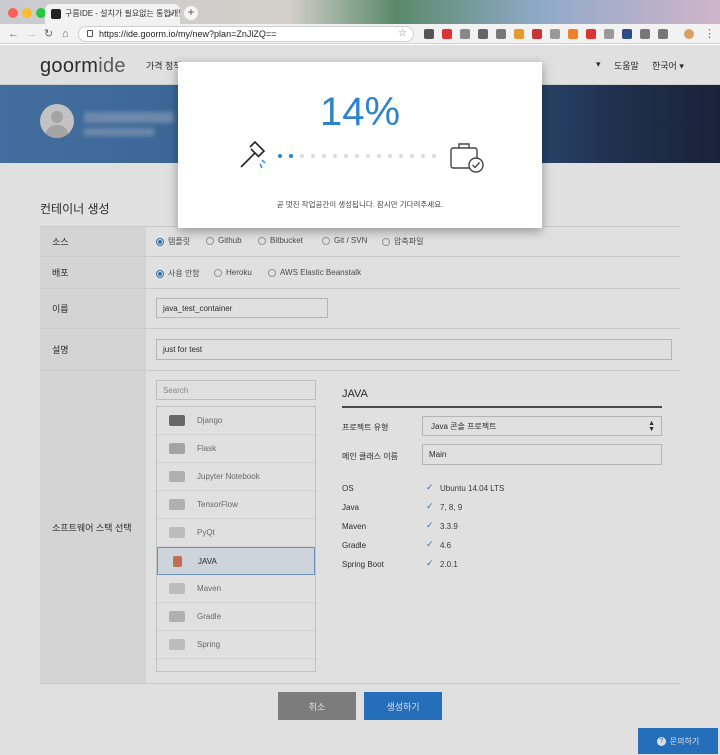  What do you see at coordinates (360, 145) in the screenshot?
I see `progress-modal: 14% 곧 멋진 작업공간이 생성됩니다. 잠시만 기다려주세요.` at bounding box center [360, 145].